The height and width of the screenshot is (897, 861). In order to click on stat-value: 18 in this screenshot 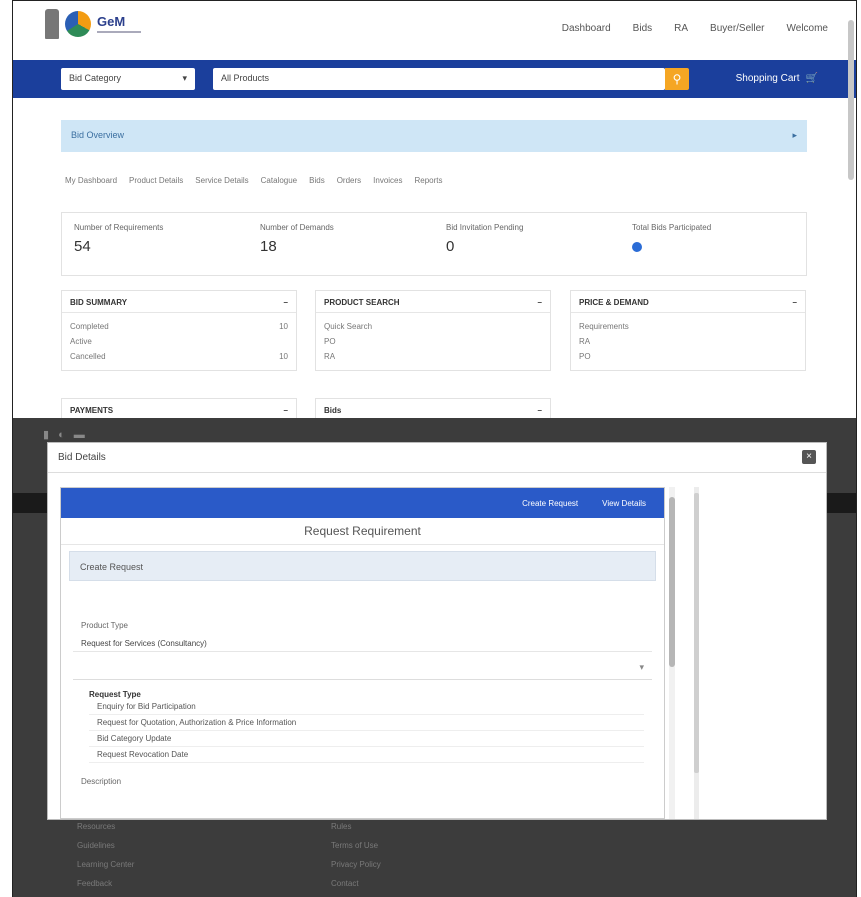, I will do `click(268, 246)`.